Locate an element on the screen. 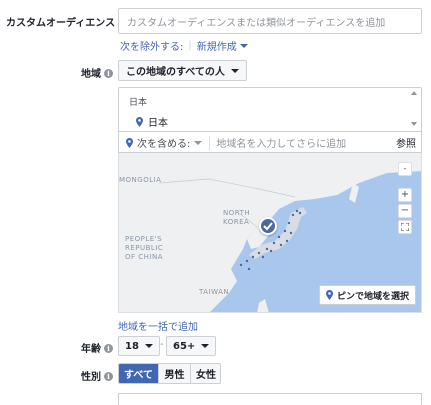  map-label-china-2: REPUBLIC is located at coordinates (144, 248).